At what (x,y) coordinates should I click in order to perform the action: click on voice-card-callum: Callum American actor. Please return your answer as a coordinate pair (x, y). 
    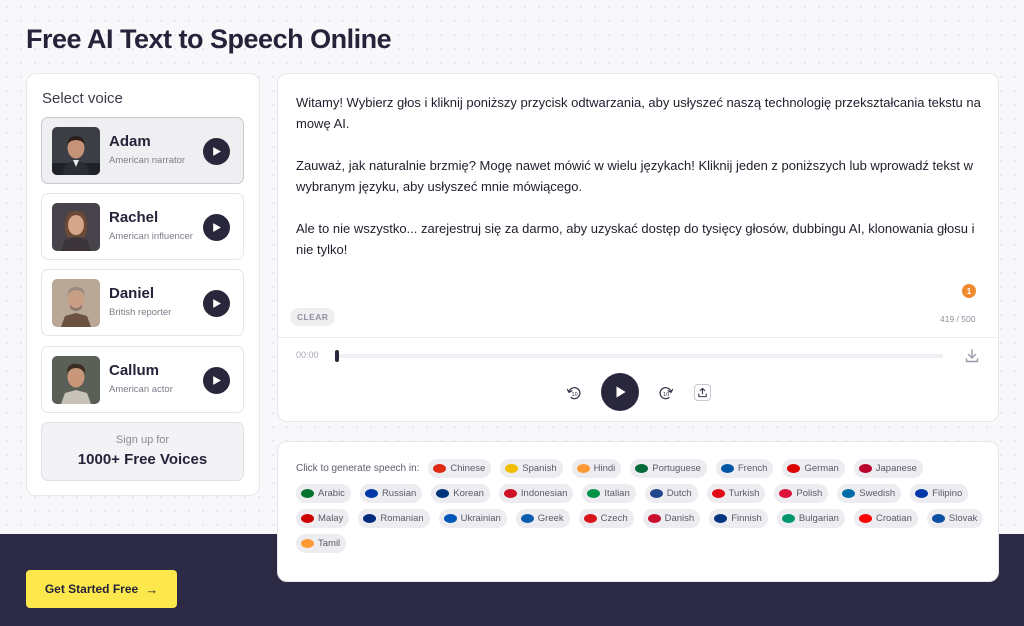
    Looking at the image, I should click on (142, 379).